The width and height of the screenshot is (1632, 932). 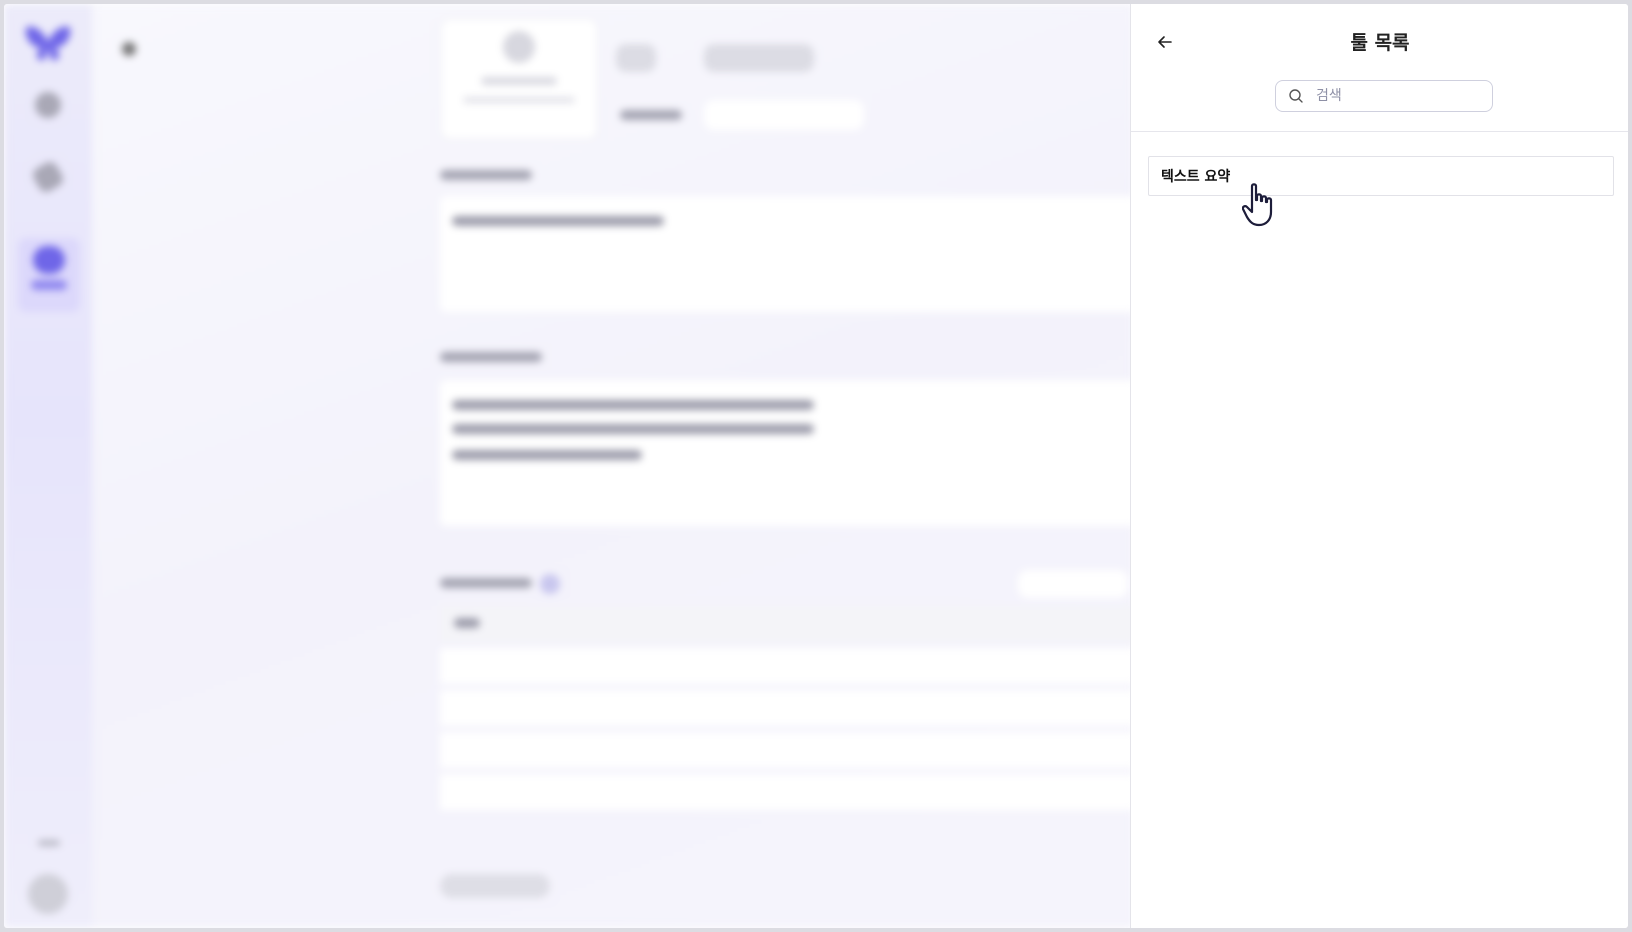 What do you see at coordinates (49, 275) in the screenshot?
I see `rail-item-active` at bounding box center [49, 275].